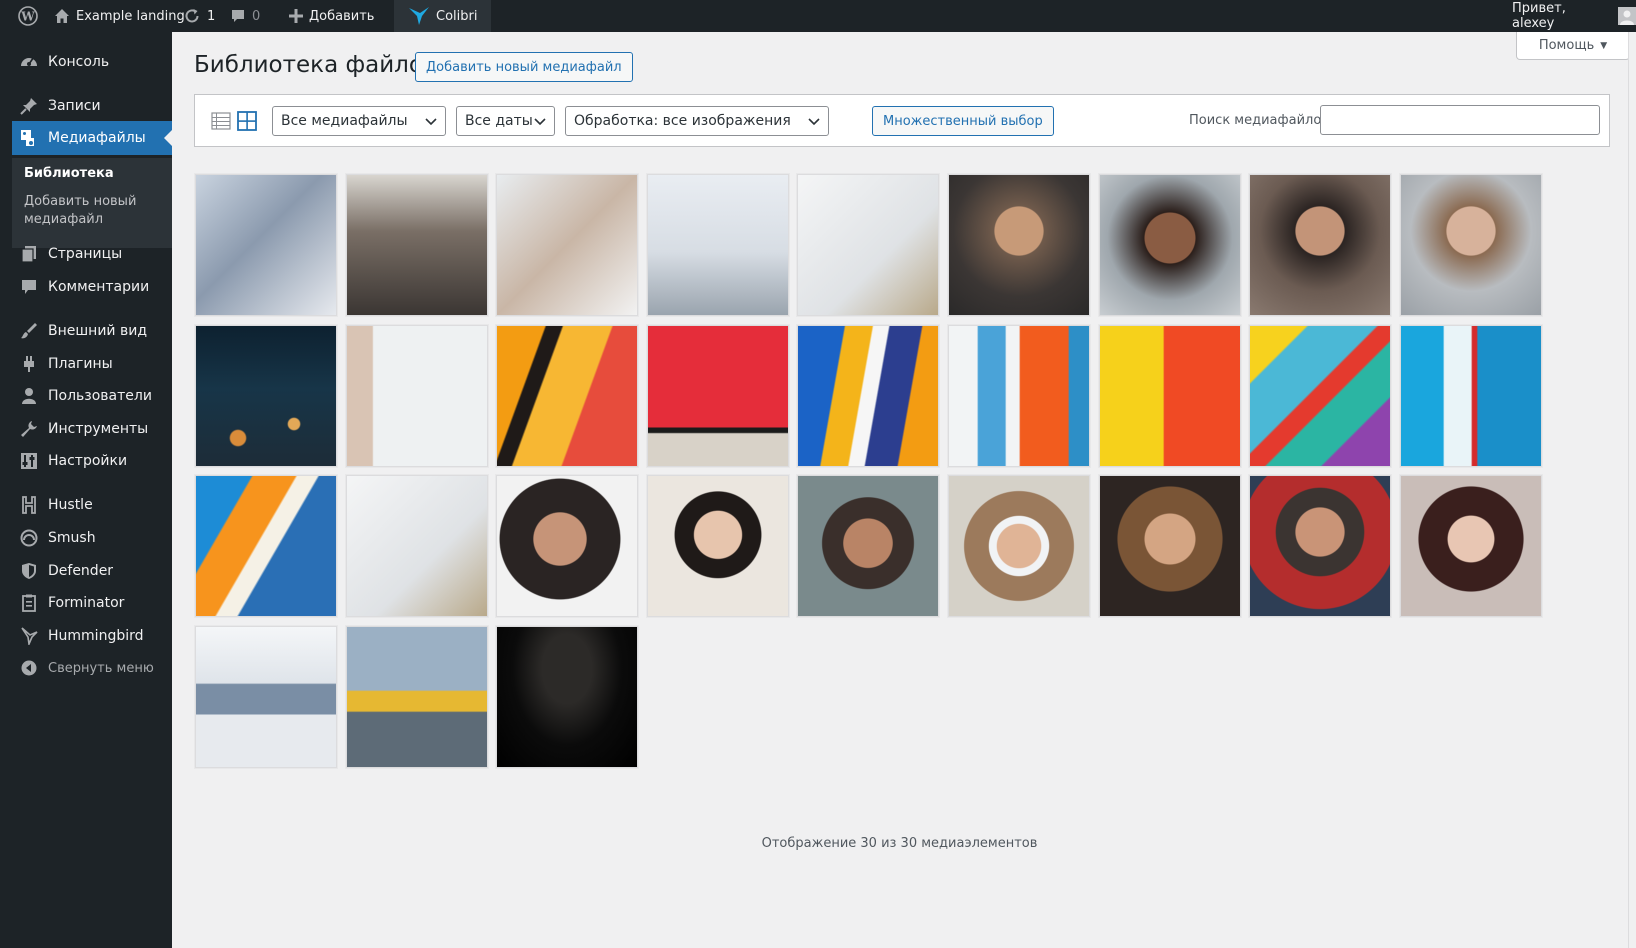  Describe the element at coordinates (92, 571) in the screenshot. I see `menu-item-defender: Defender` at that location.